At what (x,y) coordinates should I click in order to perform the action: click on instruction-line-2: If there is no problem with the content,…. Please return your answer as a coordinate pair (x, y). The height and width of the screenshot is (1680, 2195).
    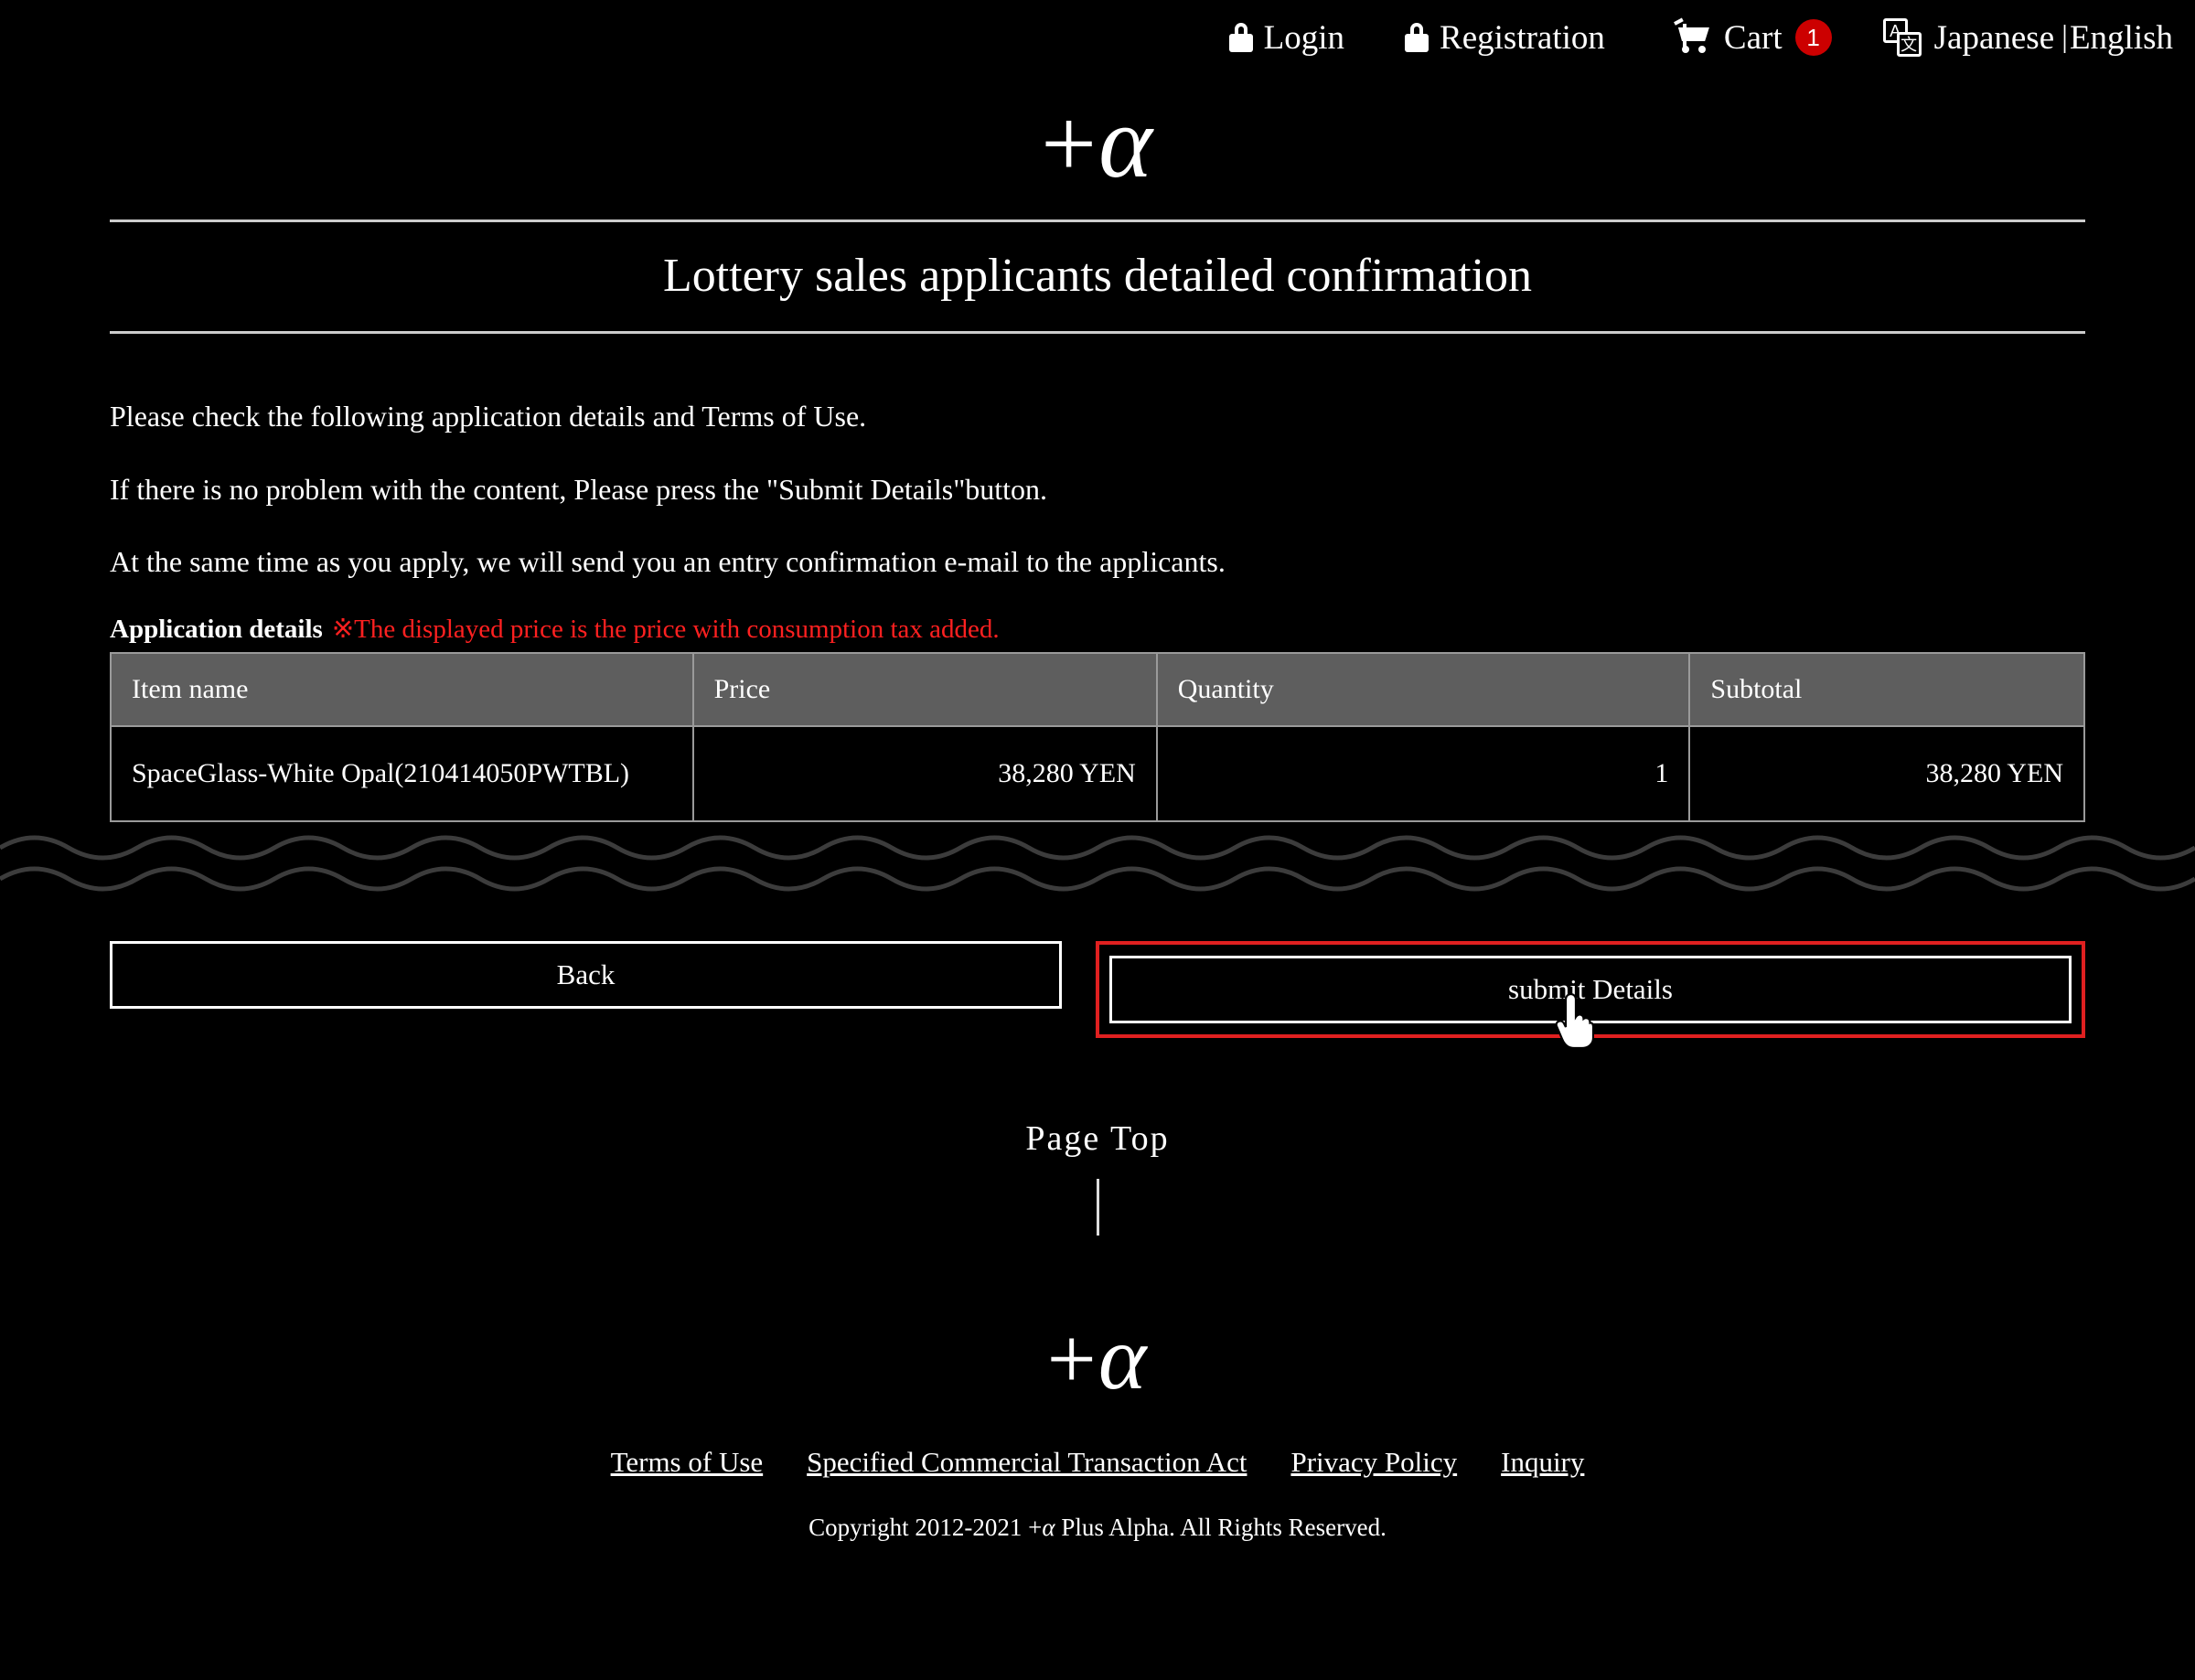
    Looking at the image, I should click on (579, 489).